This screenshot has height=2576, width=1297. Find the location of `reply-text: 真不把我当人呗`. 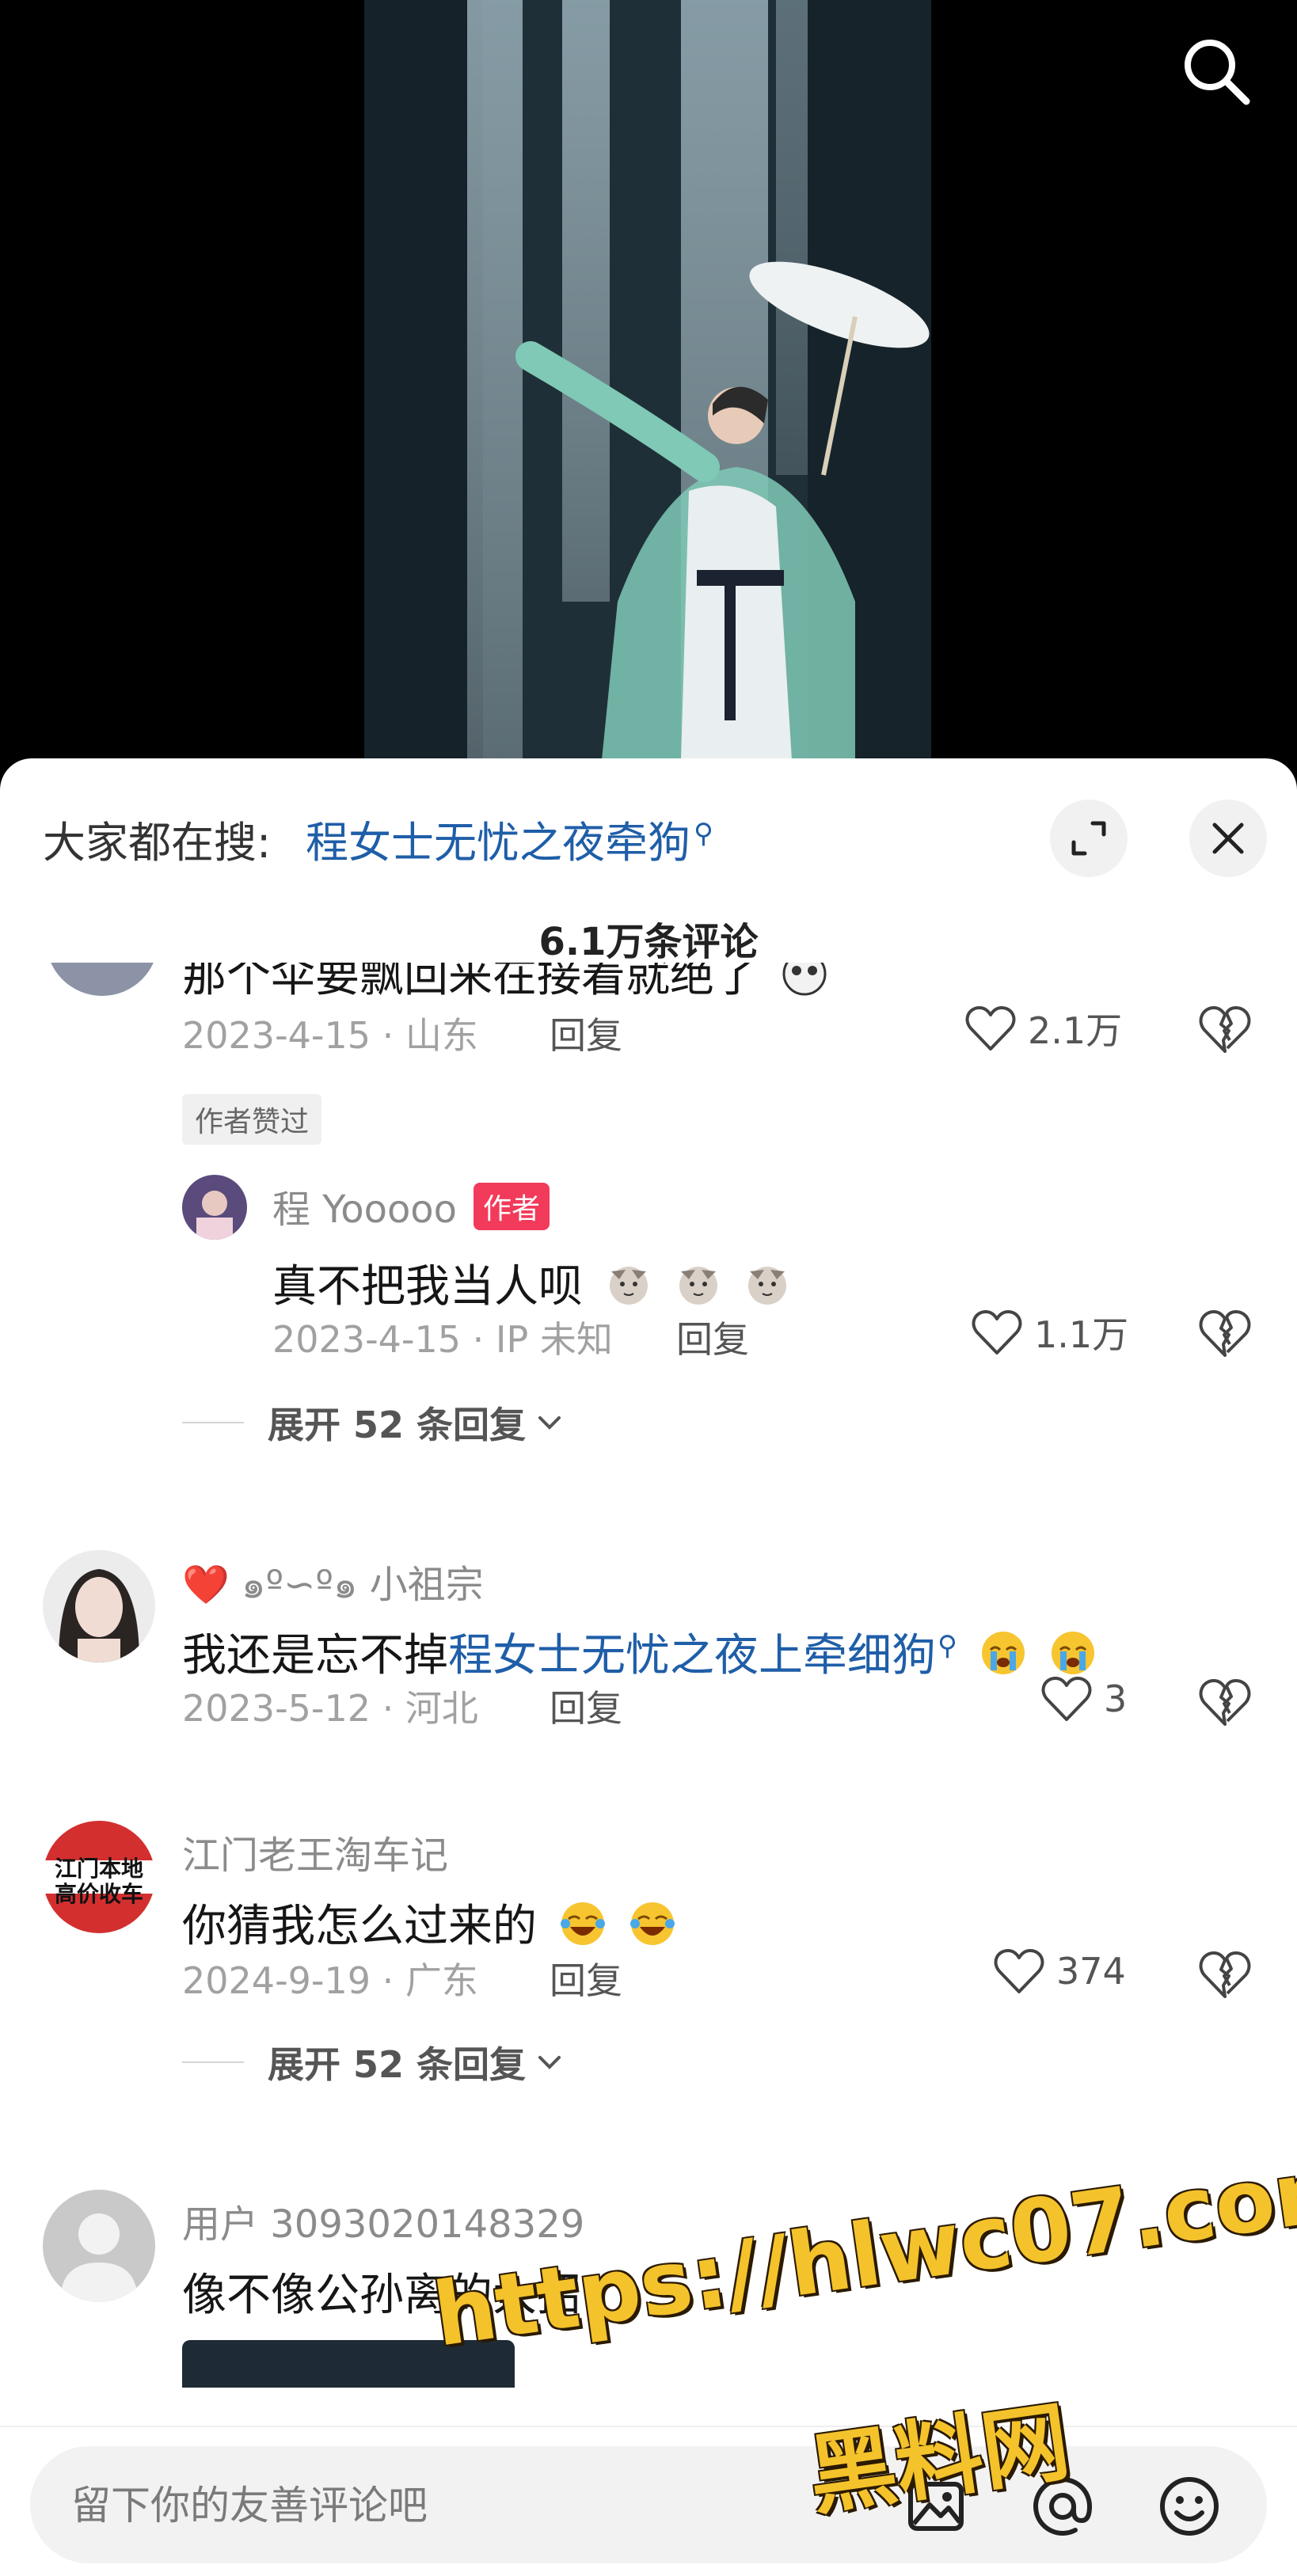

reply-text: 真不把我当人呗 is located at coordinates (531, 1283).